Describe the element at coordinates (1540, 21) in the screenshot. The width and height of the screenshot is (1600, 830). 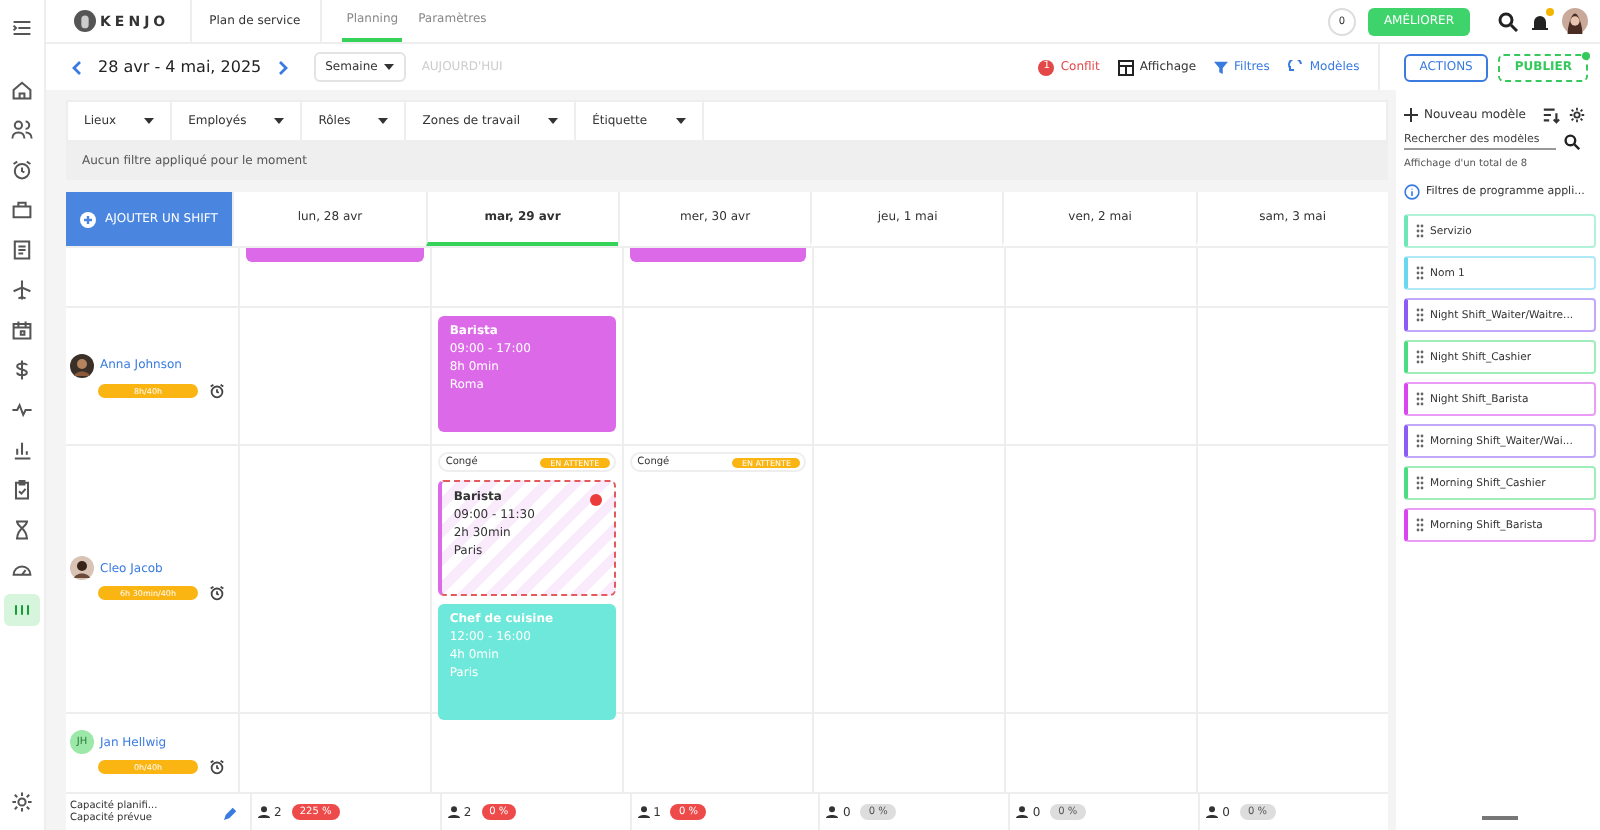
I see `bell-icon` at that location.